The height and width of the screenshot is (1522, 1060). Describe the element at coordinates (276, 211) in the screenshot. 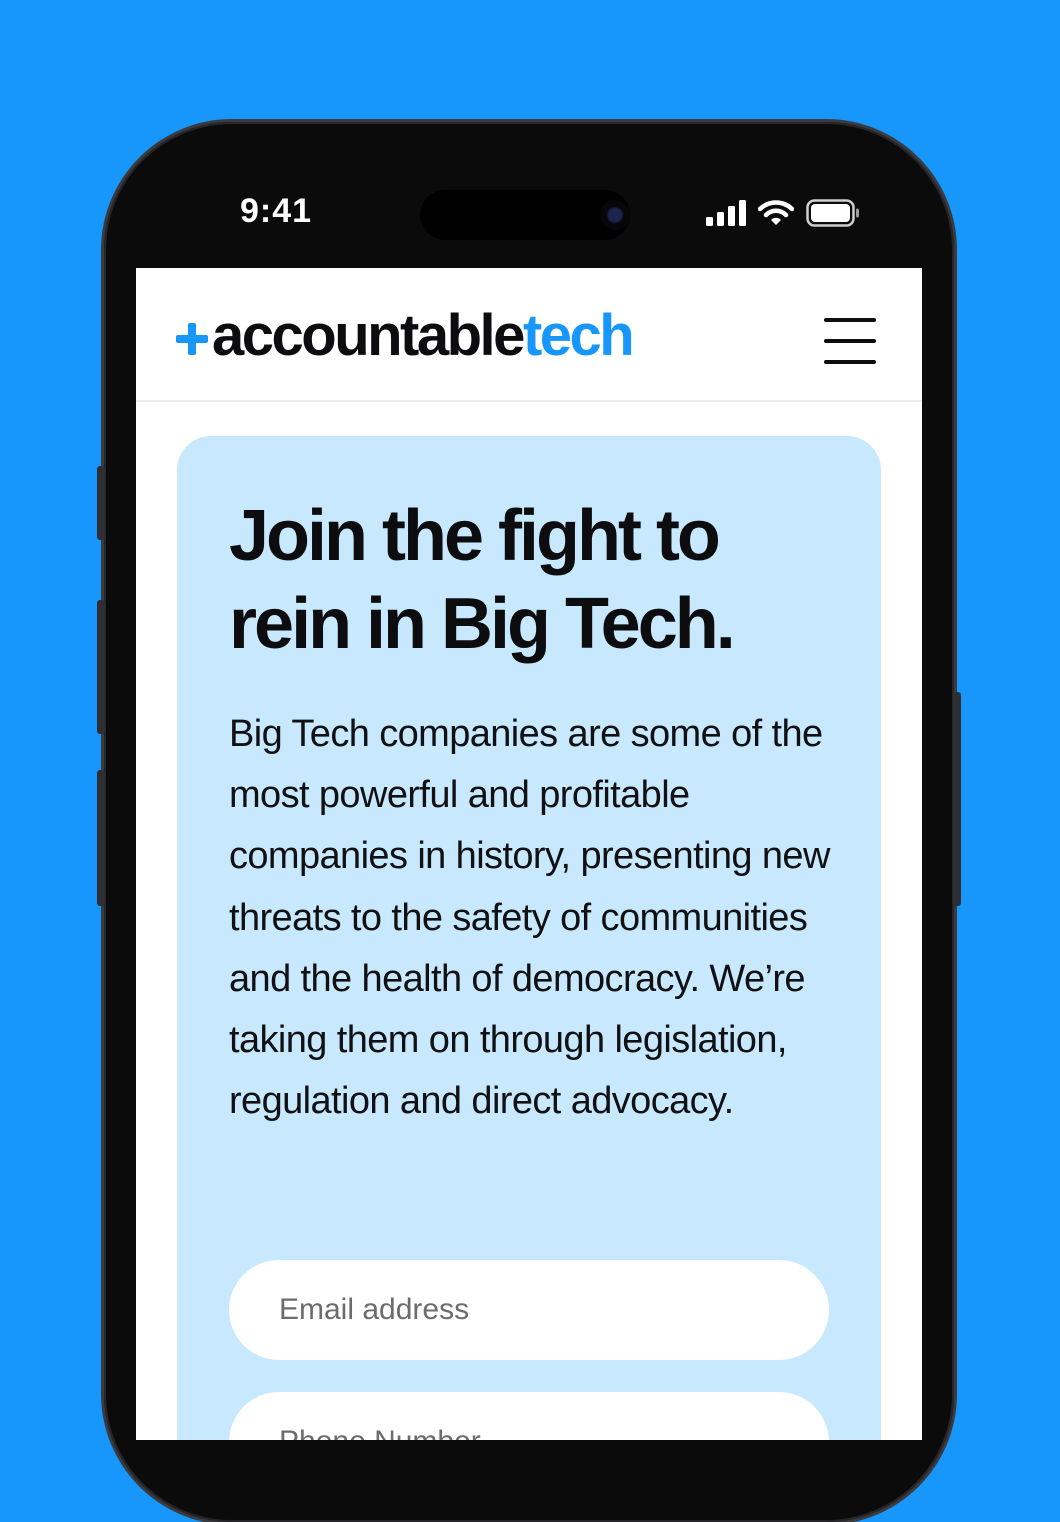

I see `status-time: 9:41` at that location.